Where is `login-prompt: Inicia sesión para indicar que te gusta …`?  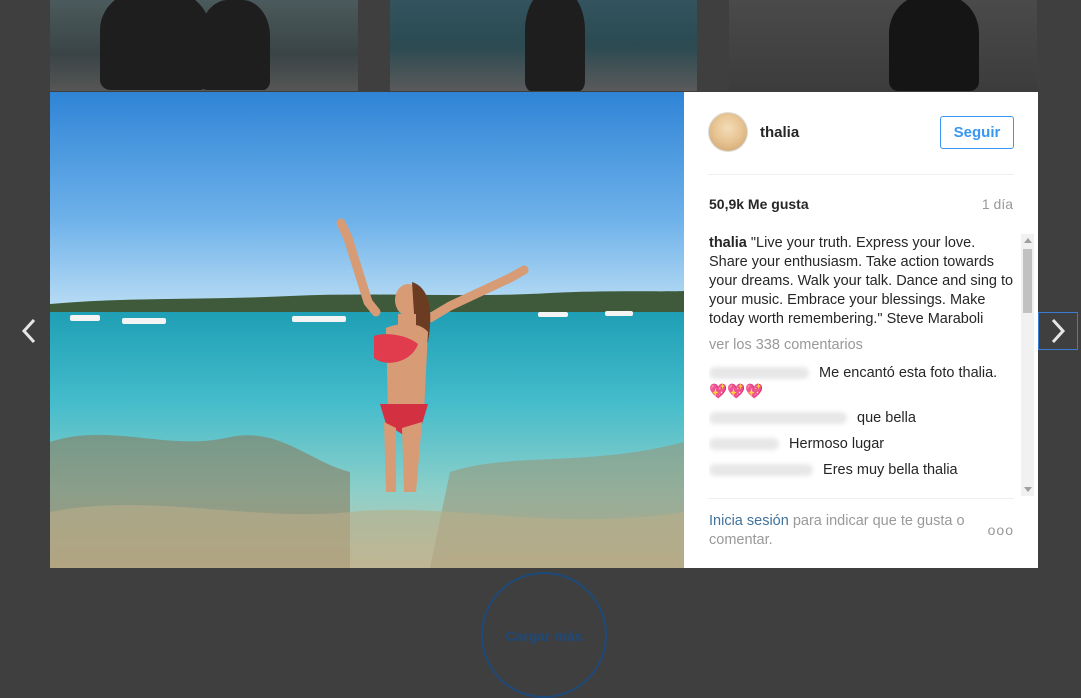 login-prompt: Inicia sesión para indicar que te gusta … is located at coordinates (844, 531).